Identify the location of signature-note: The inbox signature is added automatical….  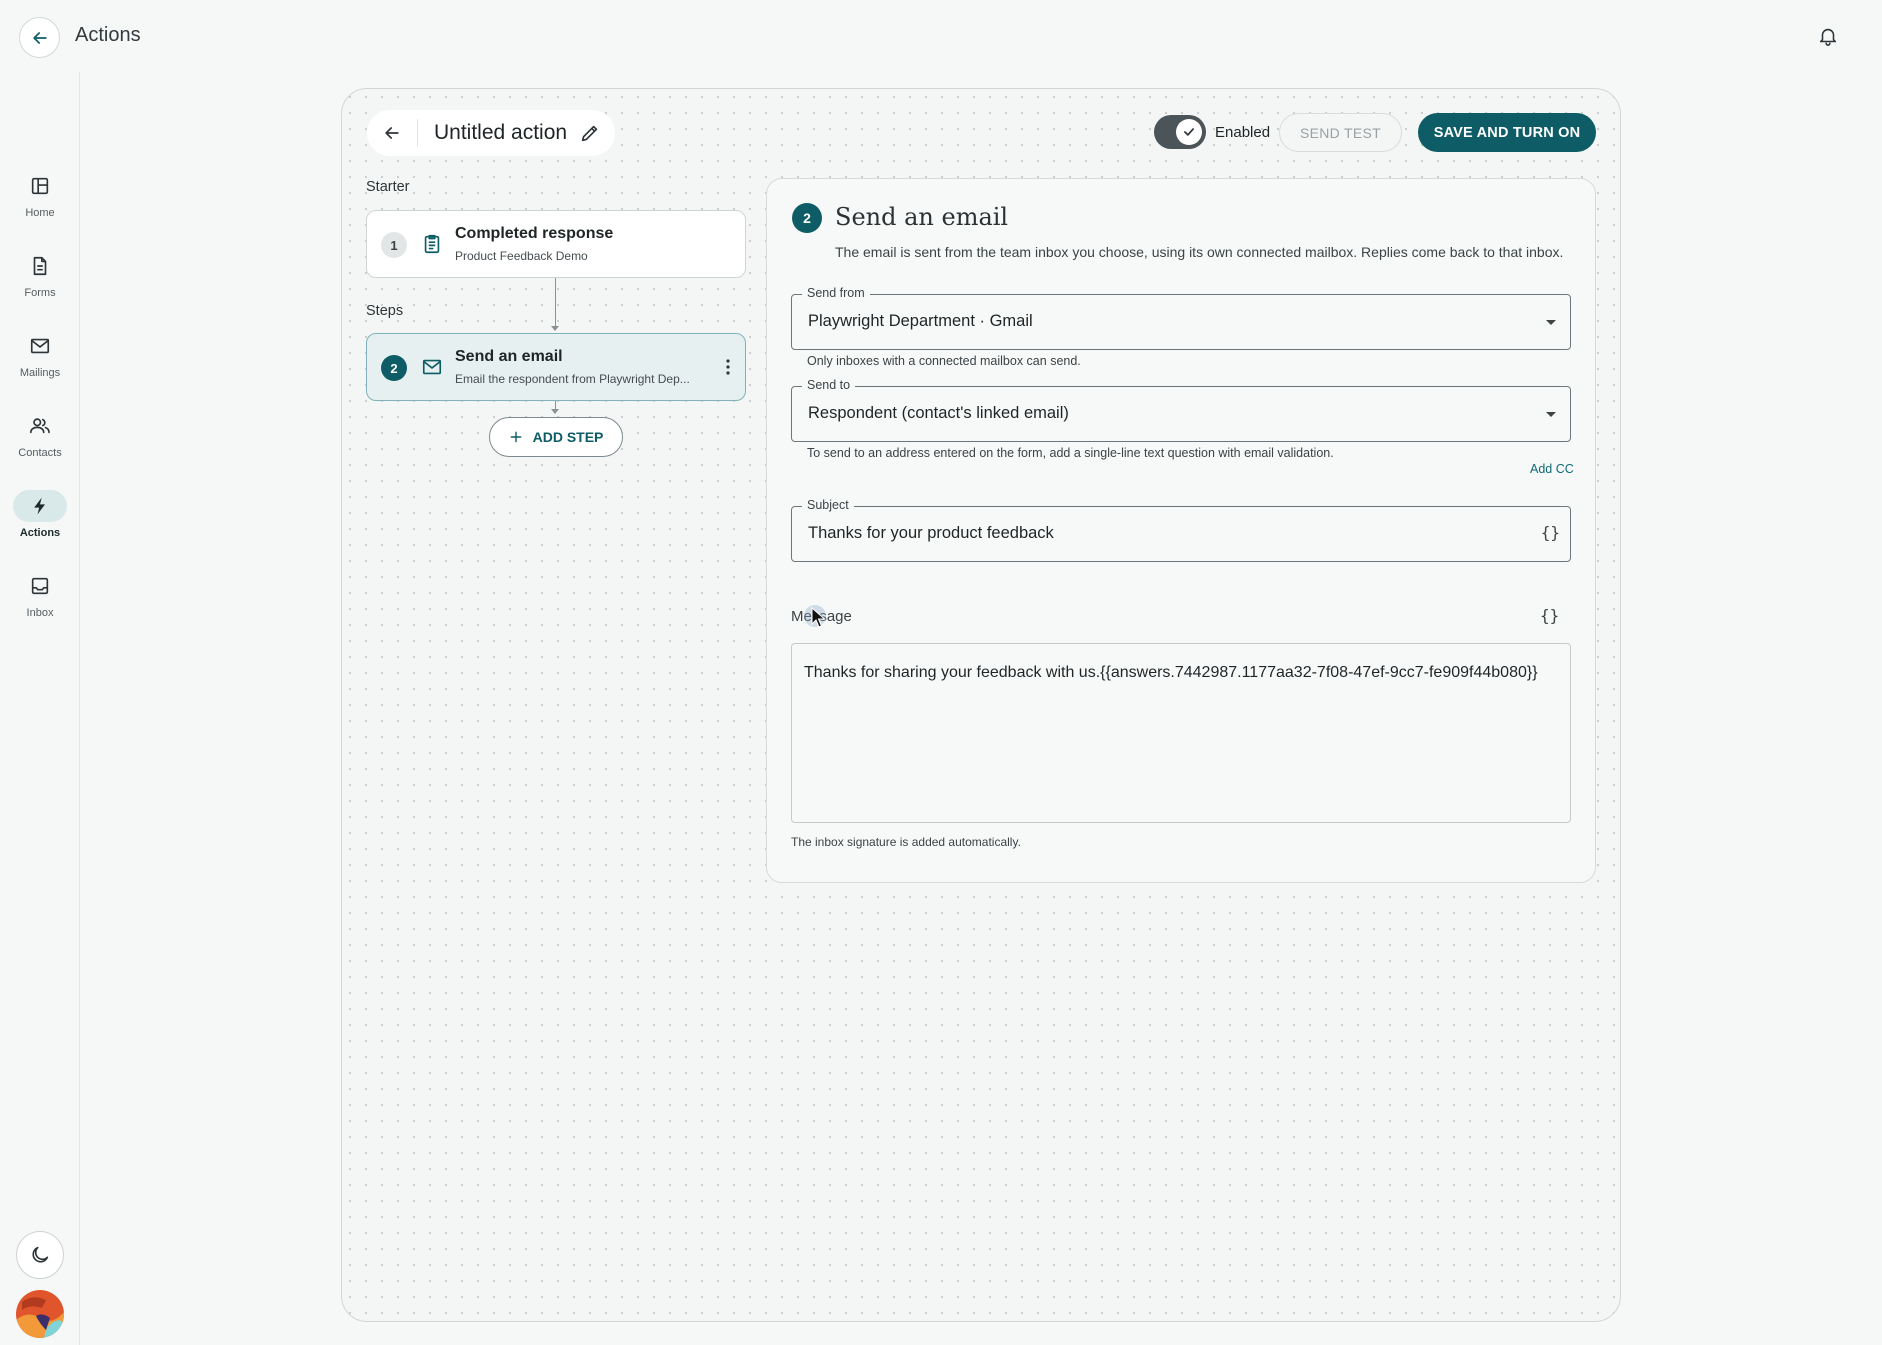
(906, 842).